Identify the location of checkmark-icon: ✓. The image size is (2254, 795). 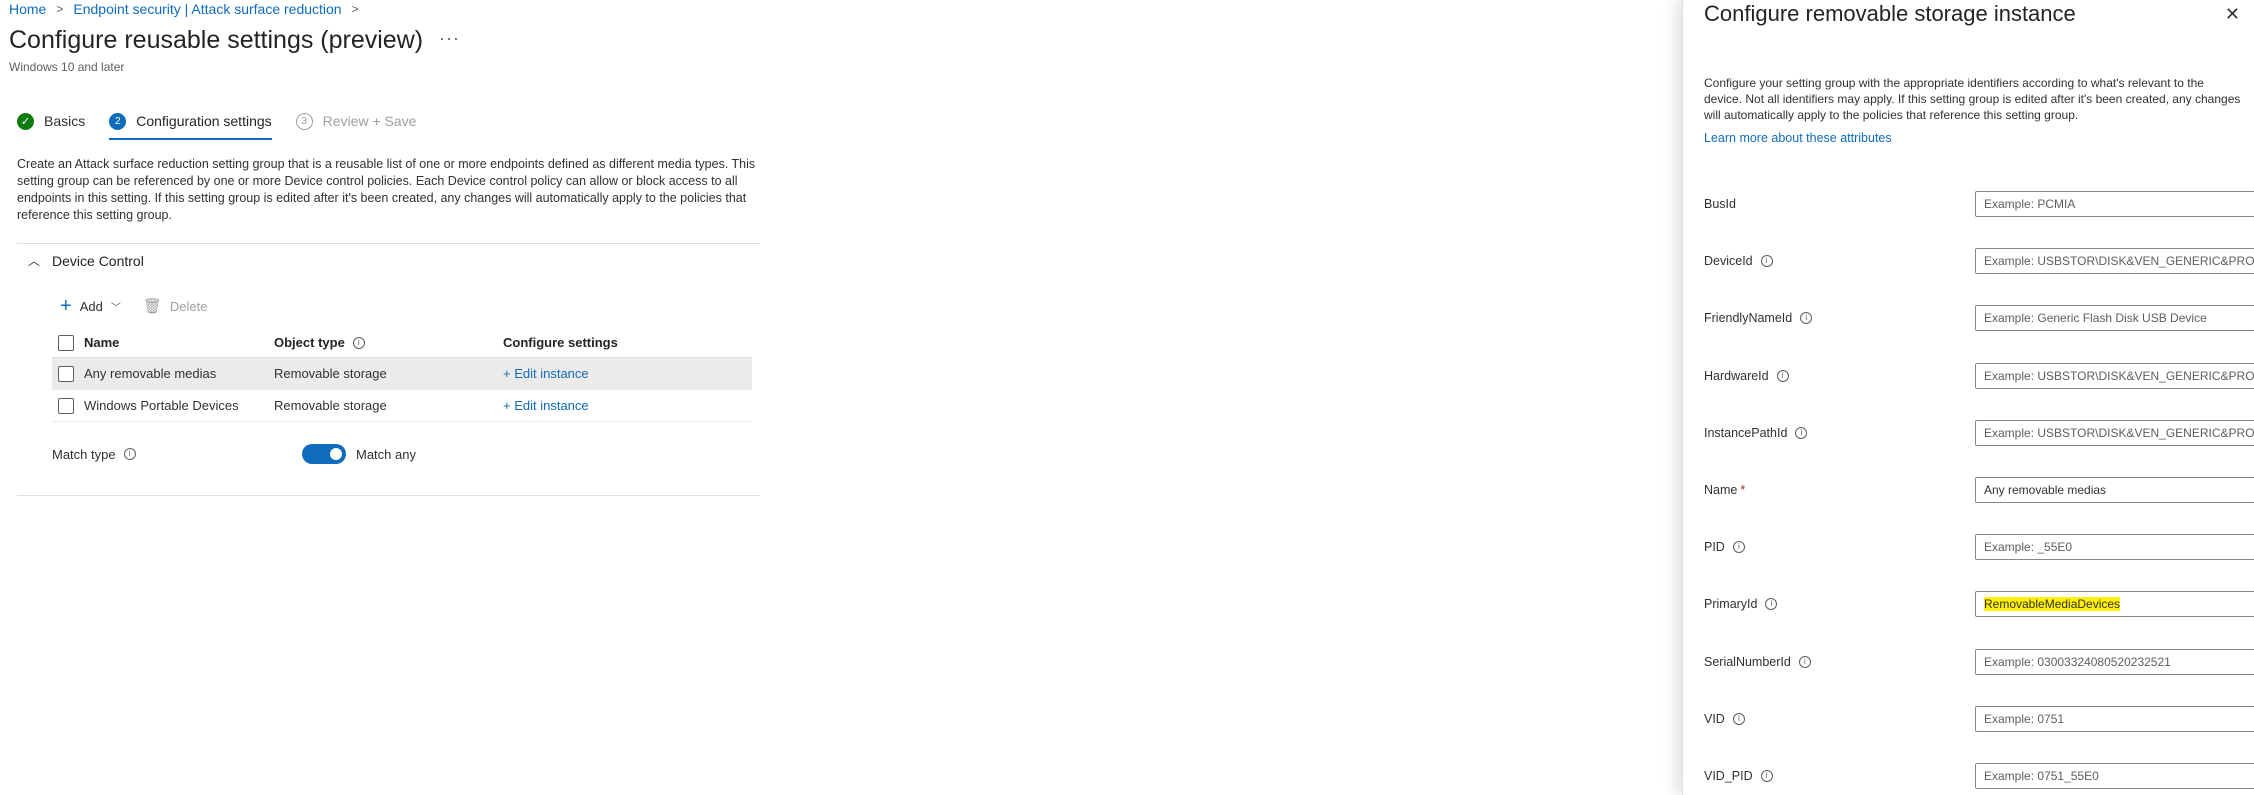
(25, 121).